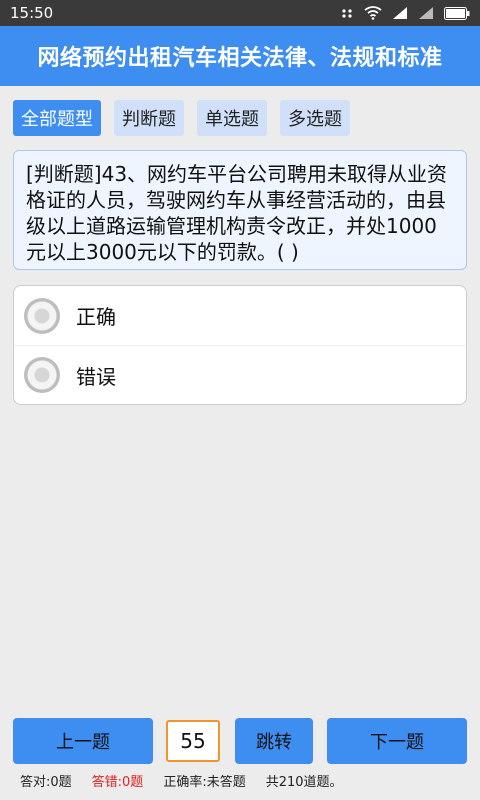  What do you see at coordinates (240, 13) in the screenshot?
I see `status-bar: 15:50` at bounding box center [240, 13].